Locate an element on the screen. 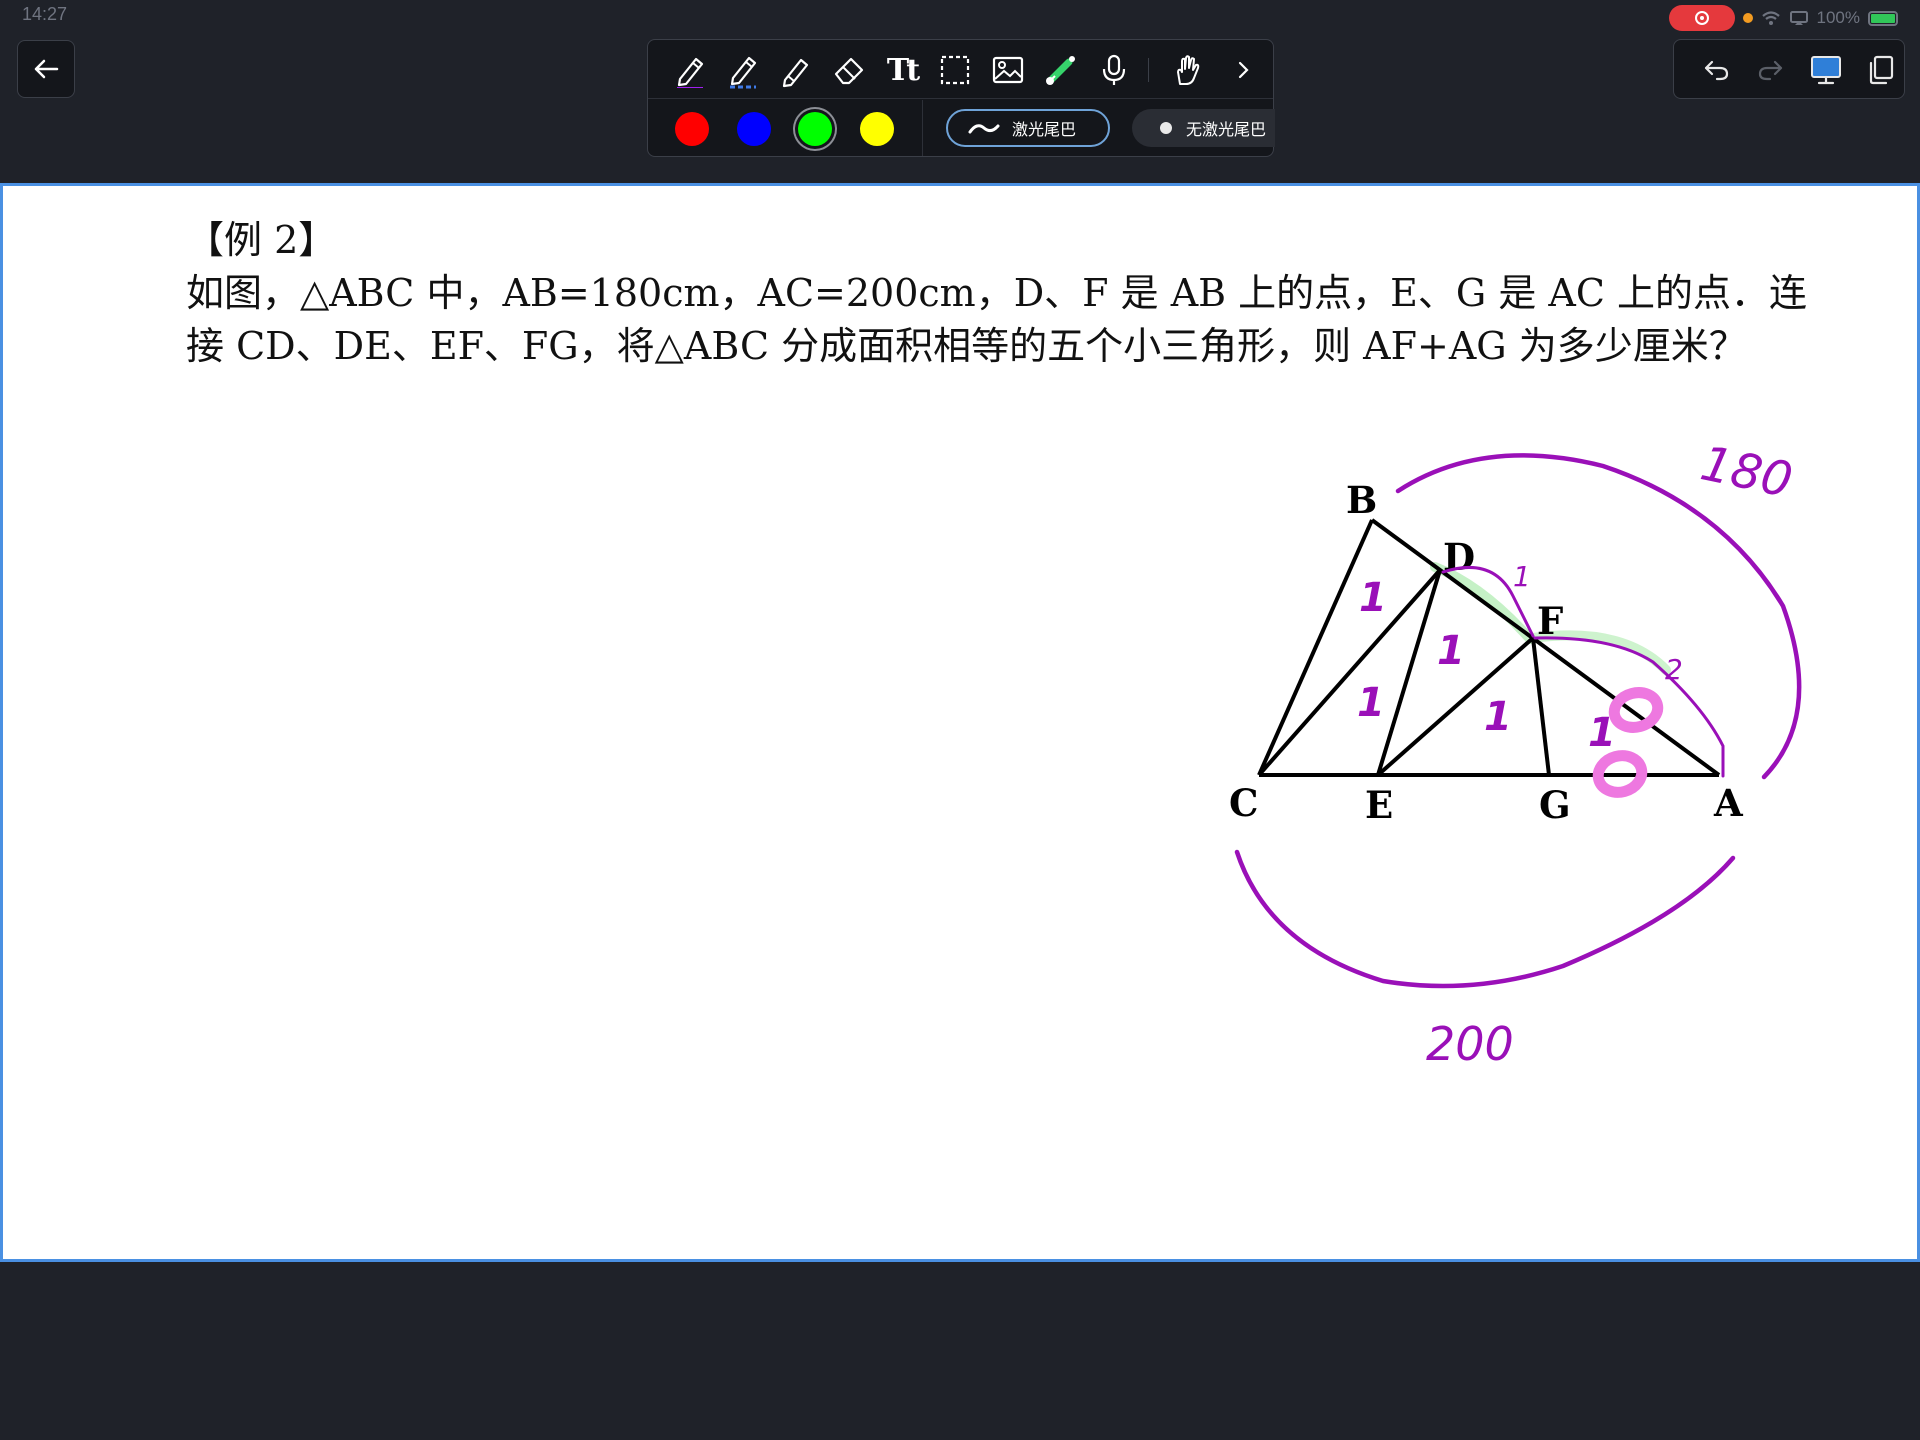 The height and width of the screenshot is (1440, 1920). pencil-icon is located at coordinates (795, 73).